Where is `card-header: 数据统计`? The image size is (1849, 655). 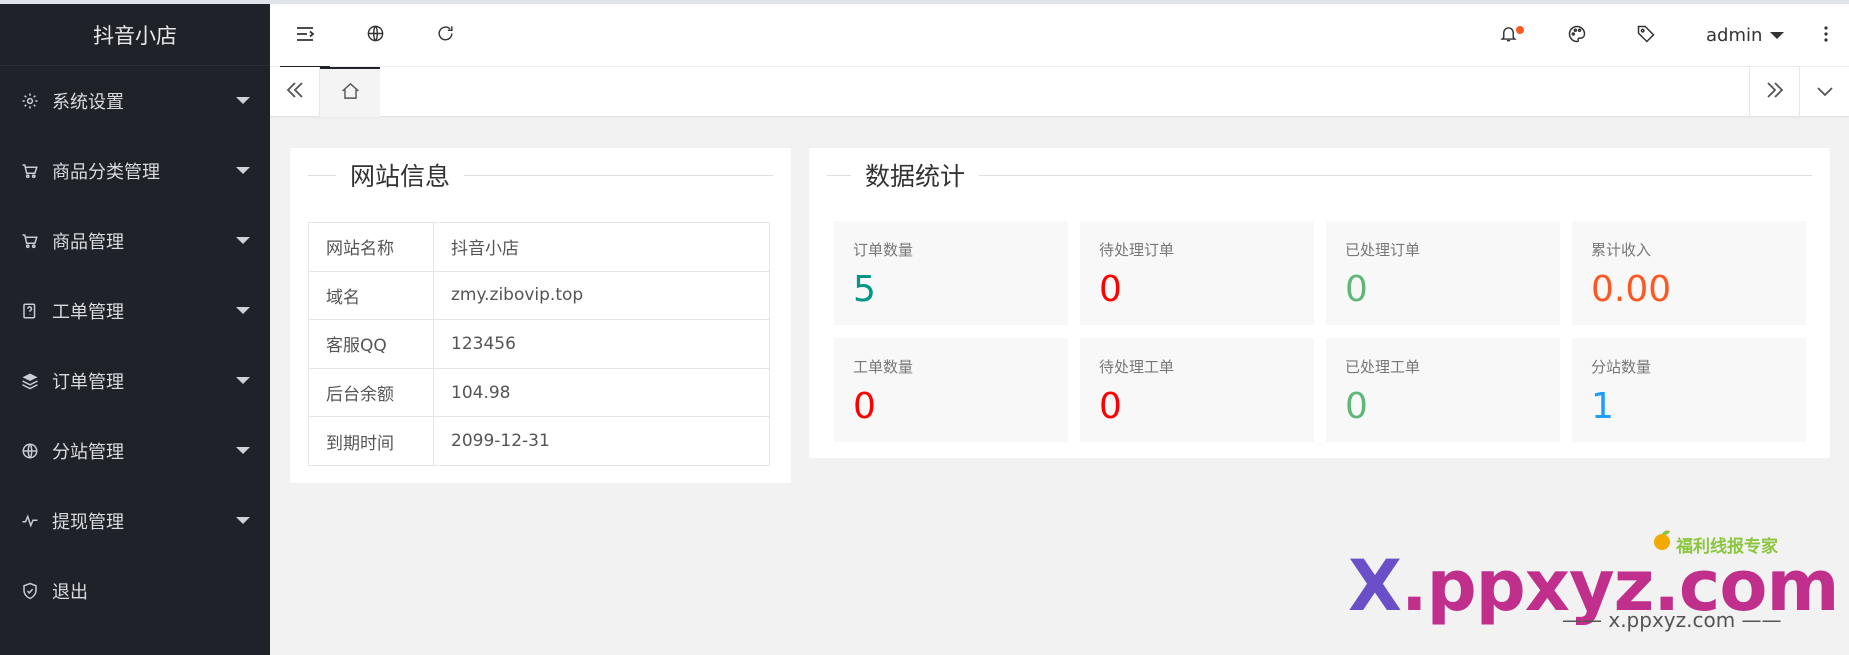 card-header: 数据统计 is located at coordinates (1319, 175).